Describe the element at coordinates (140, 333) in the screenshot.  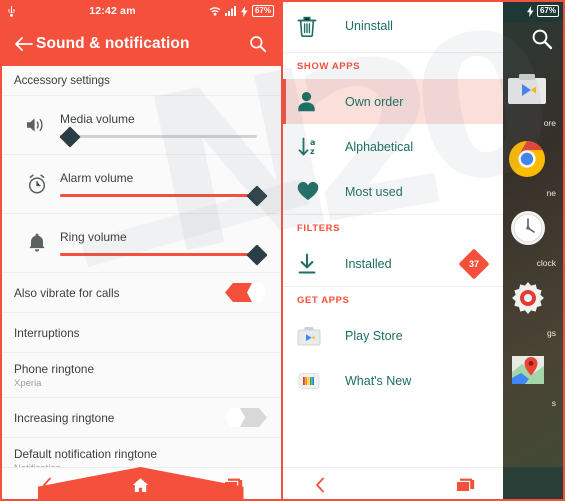
I see `row-interruptions: Interruptions` at that location.